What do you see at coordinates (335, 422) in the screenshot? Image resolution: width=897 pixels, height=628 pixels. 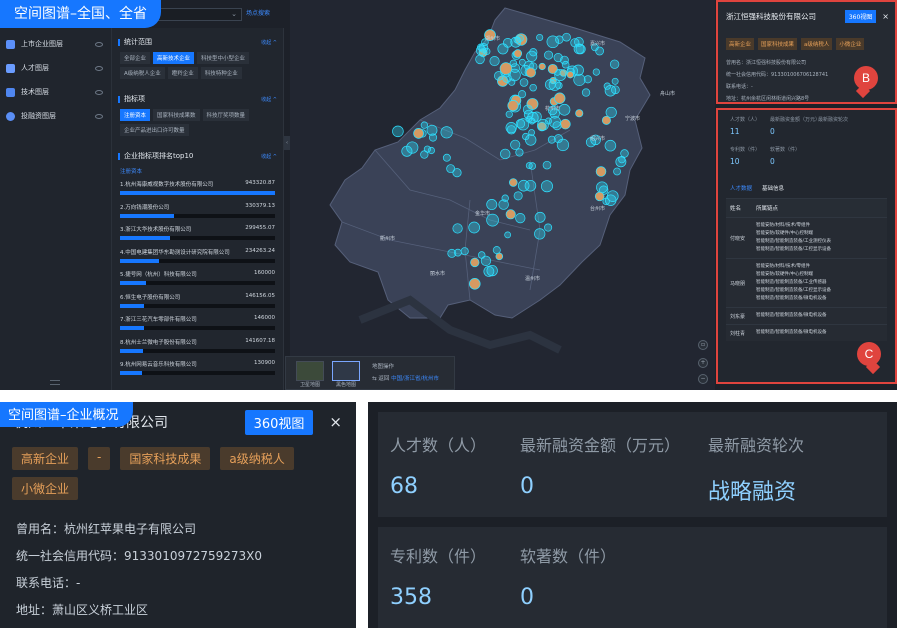 I see `close-icon: ×` at bounding box center [335, 422].